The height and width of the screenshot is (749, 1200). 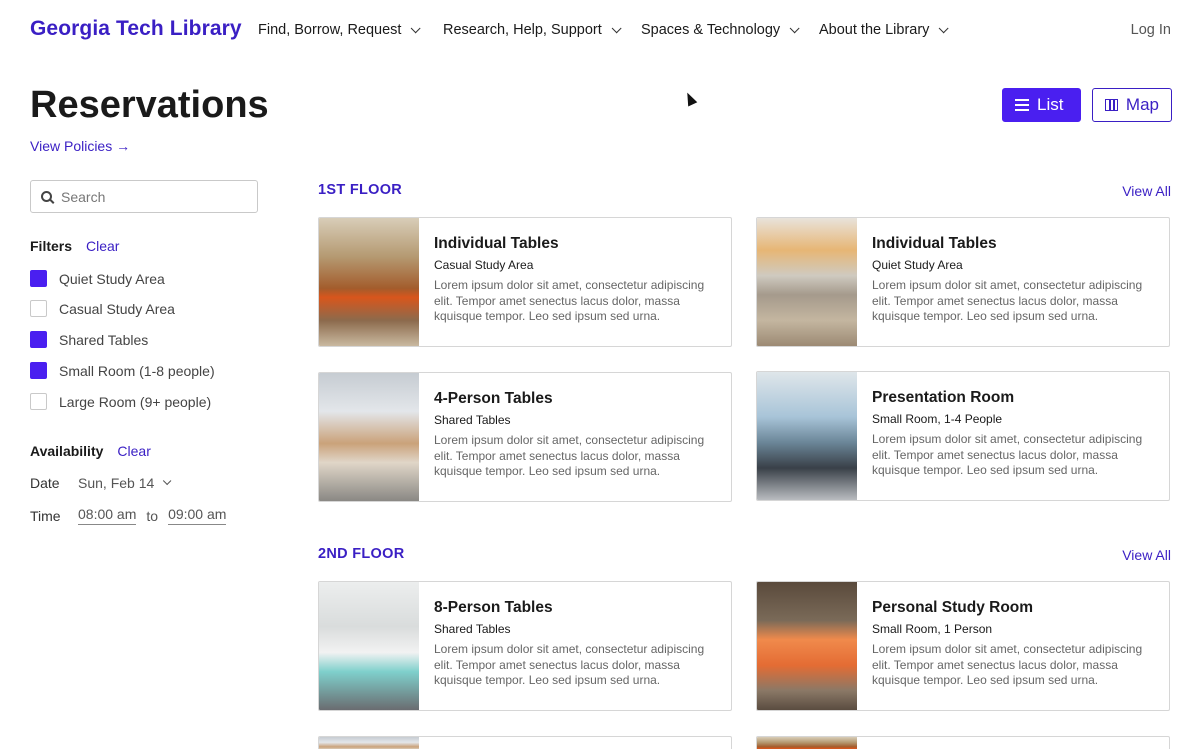 I want to click on nav-label: Find, Borrow, Request, so click(x=330, y=30).